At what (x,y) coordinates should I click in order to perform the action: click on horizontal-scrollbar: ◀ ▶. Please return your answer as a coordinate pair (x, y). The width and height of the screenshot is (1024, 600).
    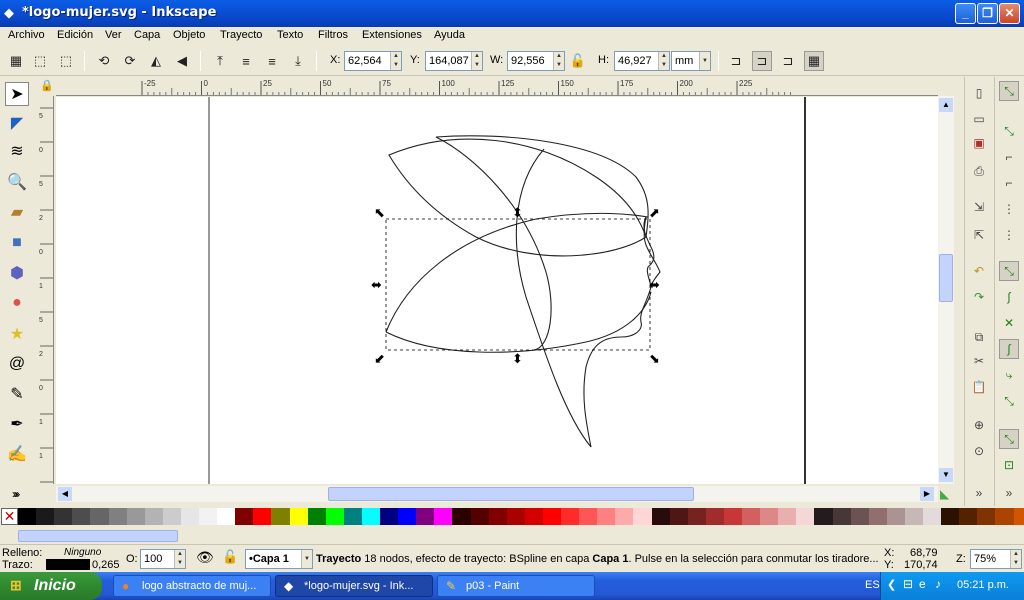
    Looking at the image, I should click on (497, 494).